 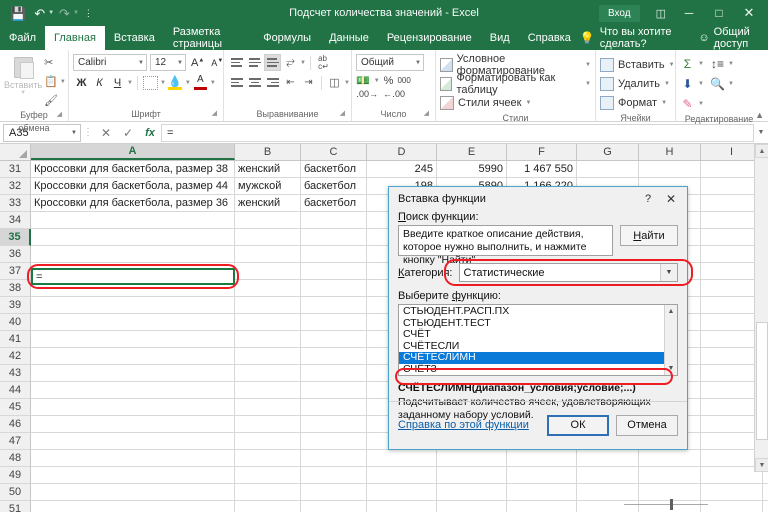 What do you see at coordinates (268, 271) in the screenshot?
I see `cell-B37` at bounding box center [268, 271].